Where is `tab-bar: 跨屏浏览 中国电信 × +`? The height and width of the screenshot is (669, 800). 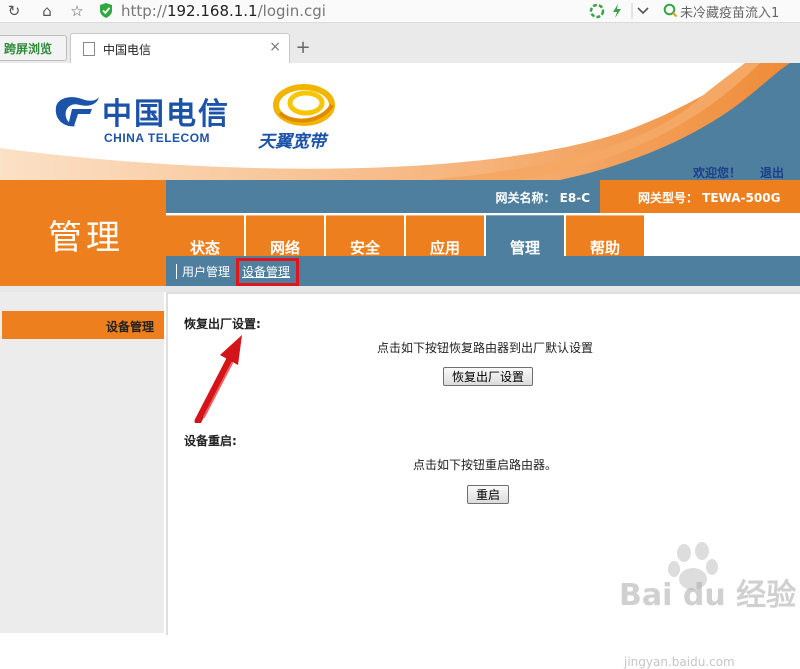
tab-bar: 跨屏浏览 中国电信 × + is located at coordinates (400, 43).